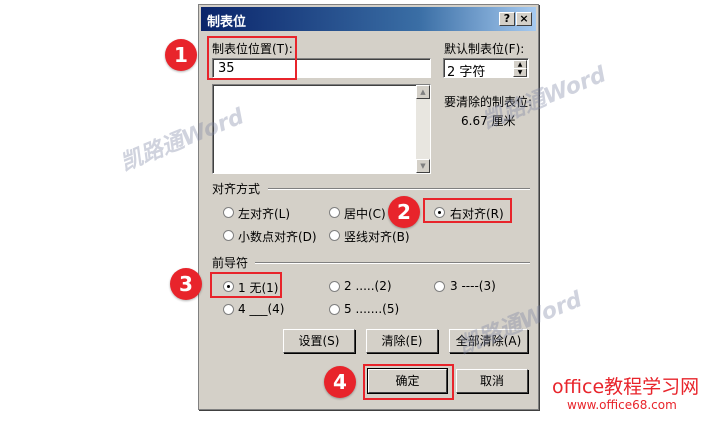 The height and width of the screenshot is (422, 710). Describe the element at coordinates (236, 189) in the screenshot. I see `alignment-group-label: 对齐方式` at that location.